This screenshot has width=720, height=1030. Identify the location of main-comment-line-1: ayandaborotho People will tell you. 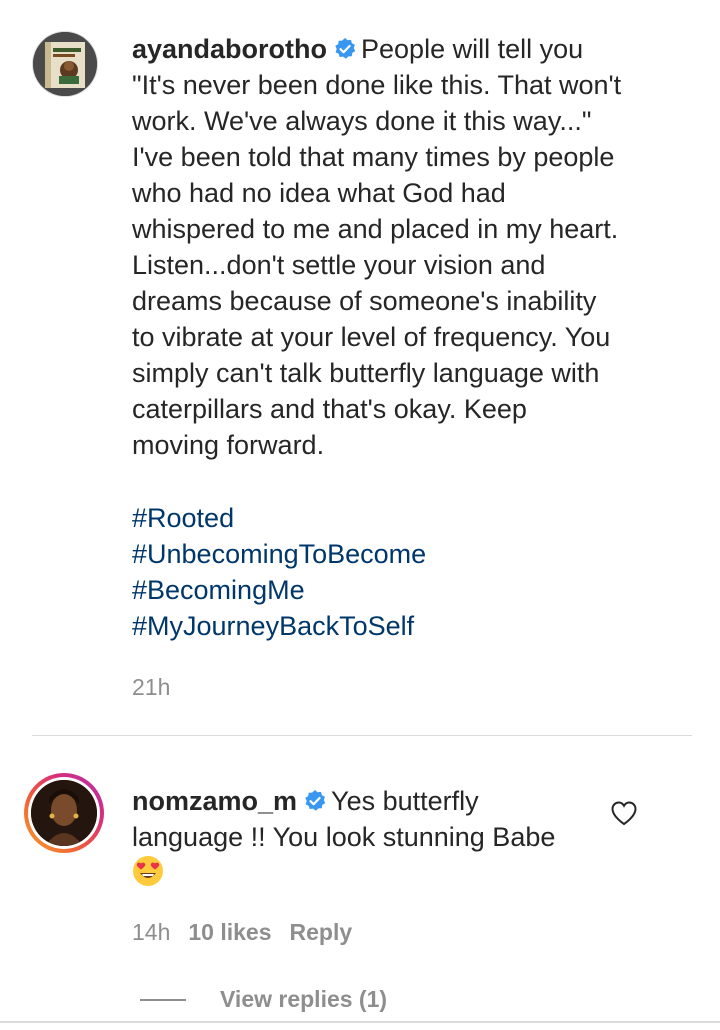
(392, 49).